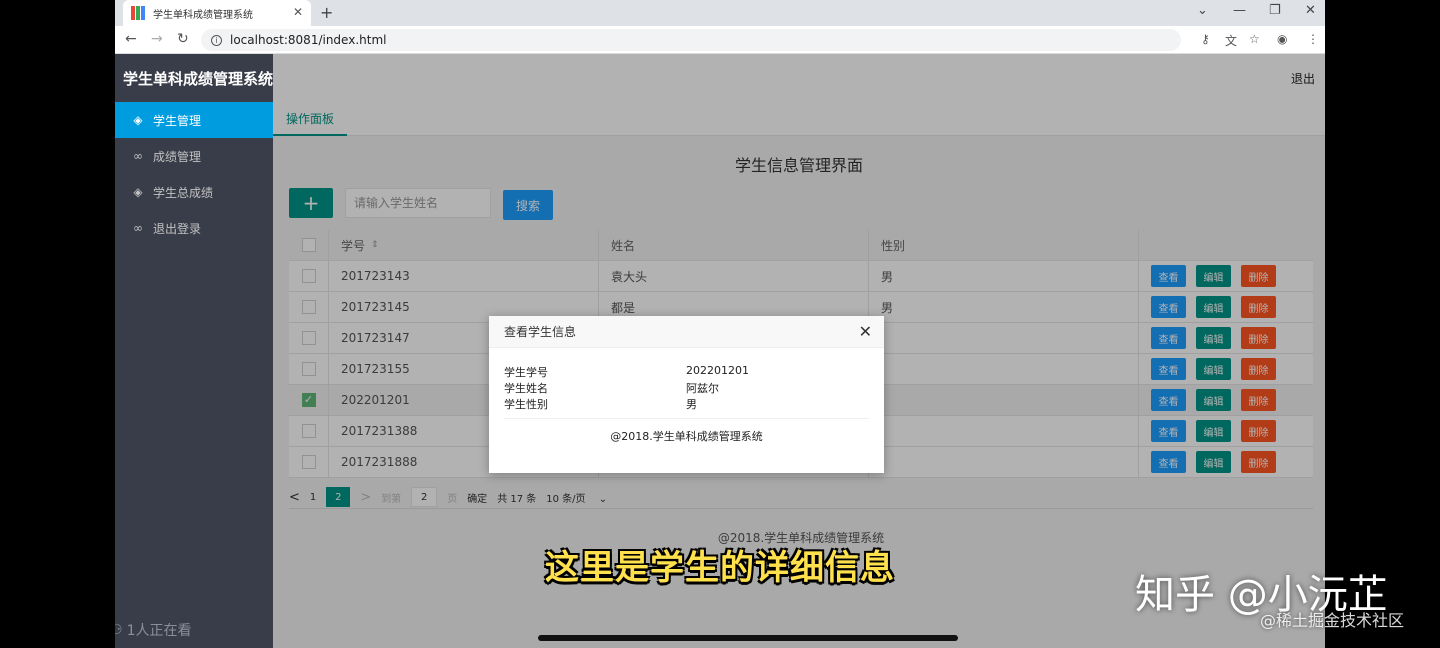  What do you see at coordinates (183, 192) in the screenshot?
I see `sidebar-item-label: 学生总成绩` at bounding box center [183, 192].